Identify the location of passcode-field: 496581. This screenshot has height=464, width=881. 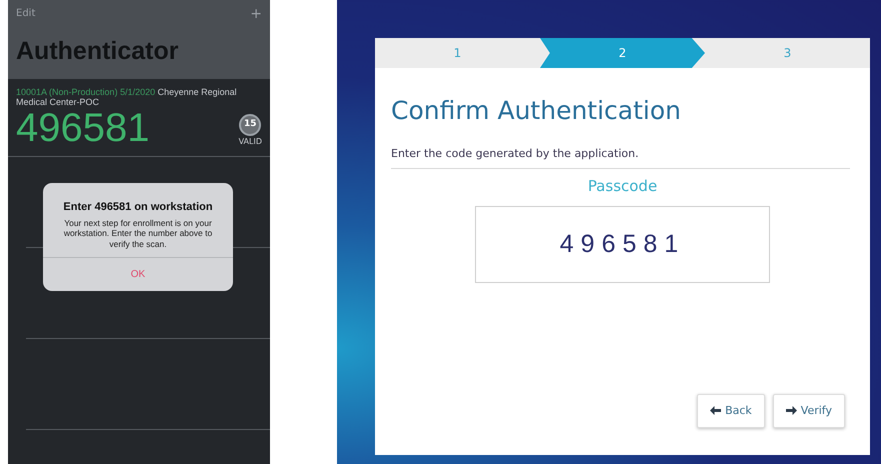
(622, 244).